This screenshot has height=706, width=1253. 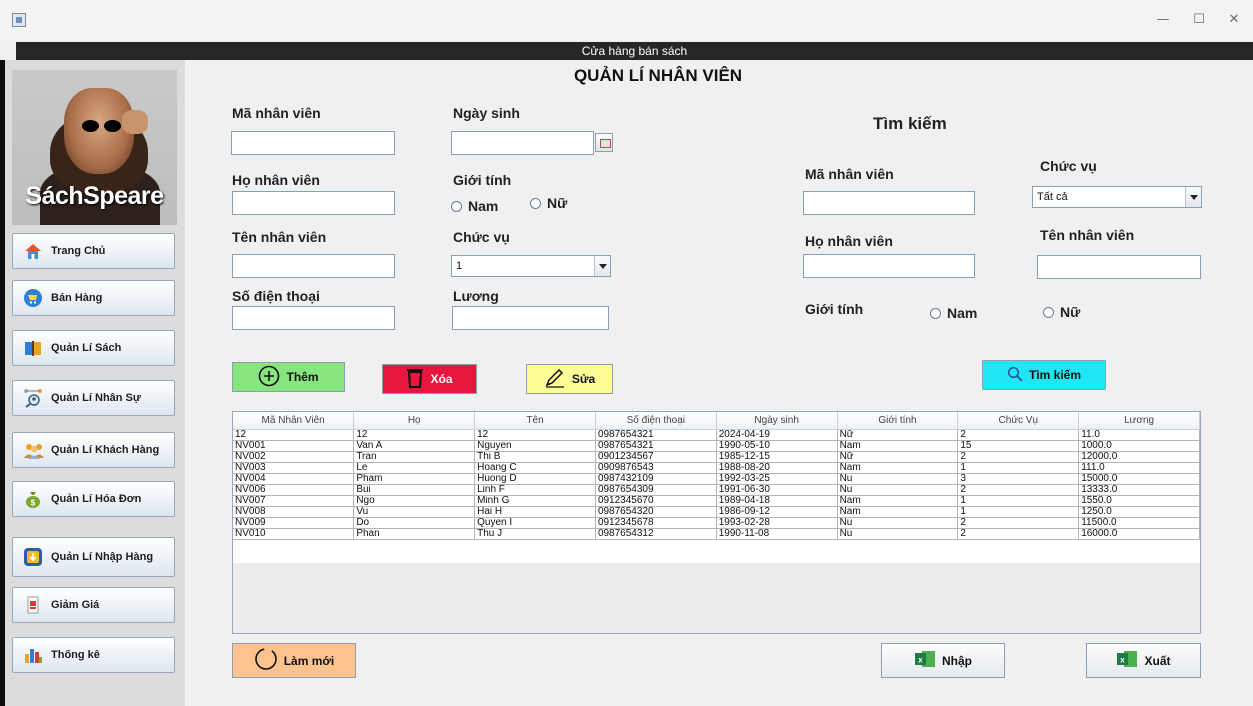 What do you see at coordinates (777, 523) in the screenshot?
I see `table-cell: 1993-02-28` at bounding box center [777, 523].